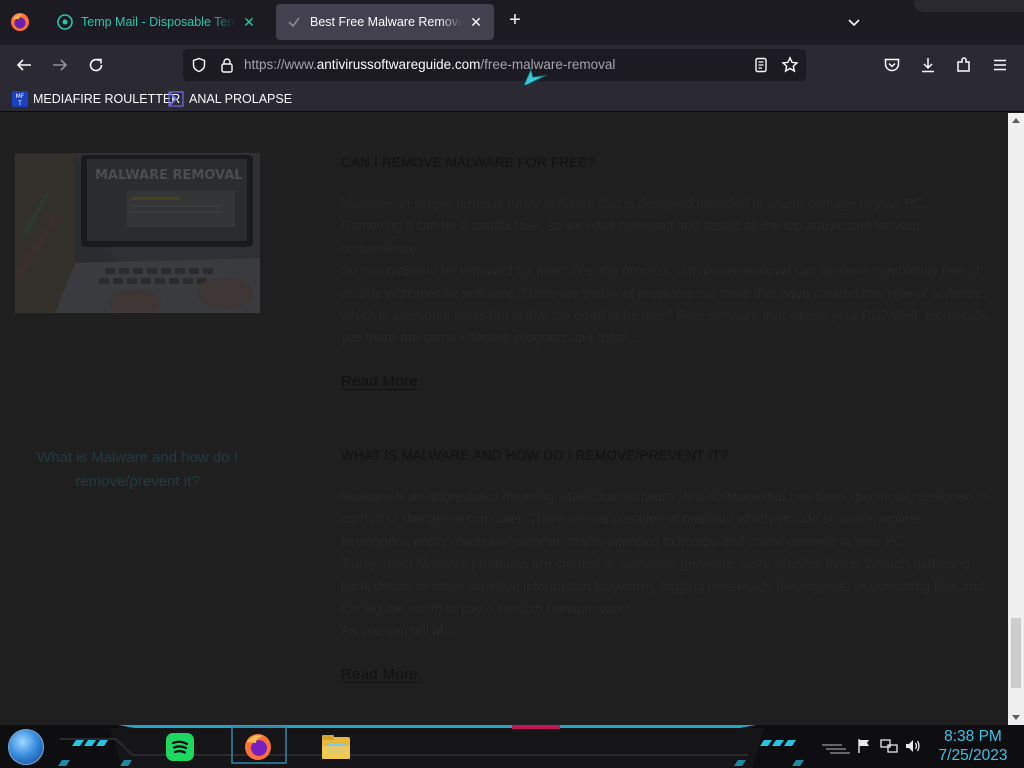 Image resolution: width=1024 pixels, height=768 pixels. I want to click on mediafire-icon: MFT, so click(20, 99).